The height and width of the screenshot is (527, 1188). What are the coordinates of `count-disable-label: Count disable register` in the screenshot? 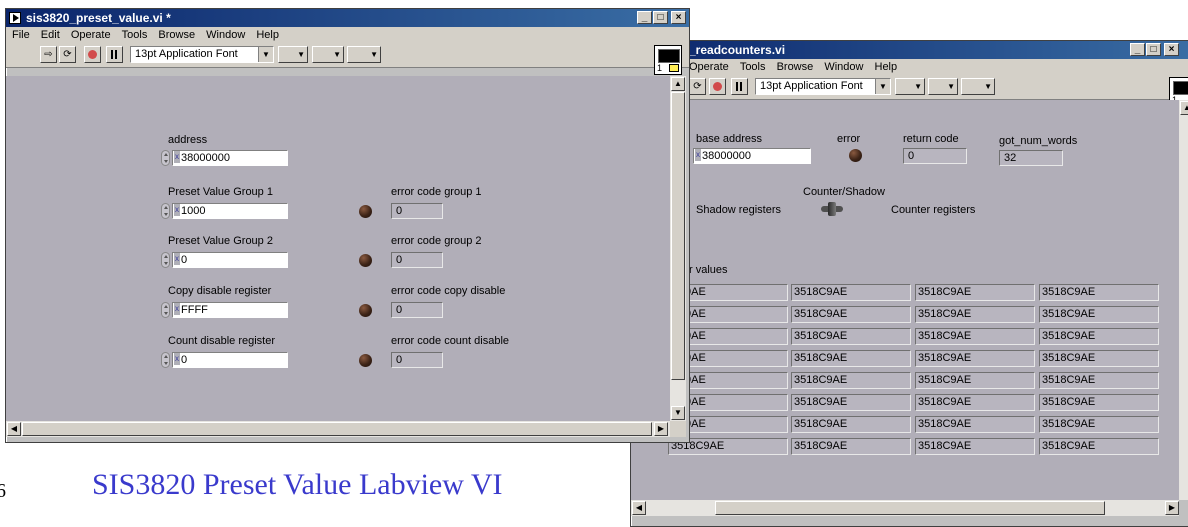 It's located at (222, 341).